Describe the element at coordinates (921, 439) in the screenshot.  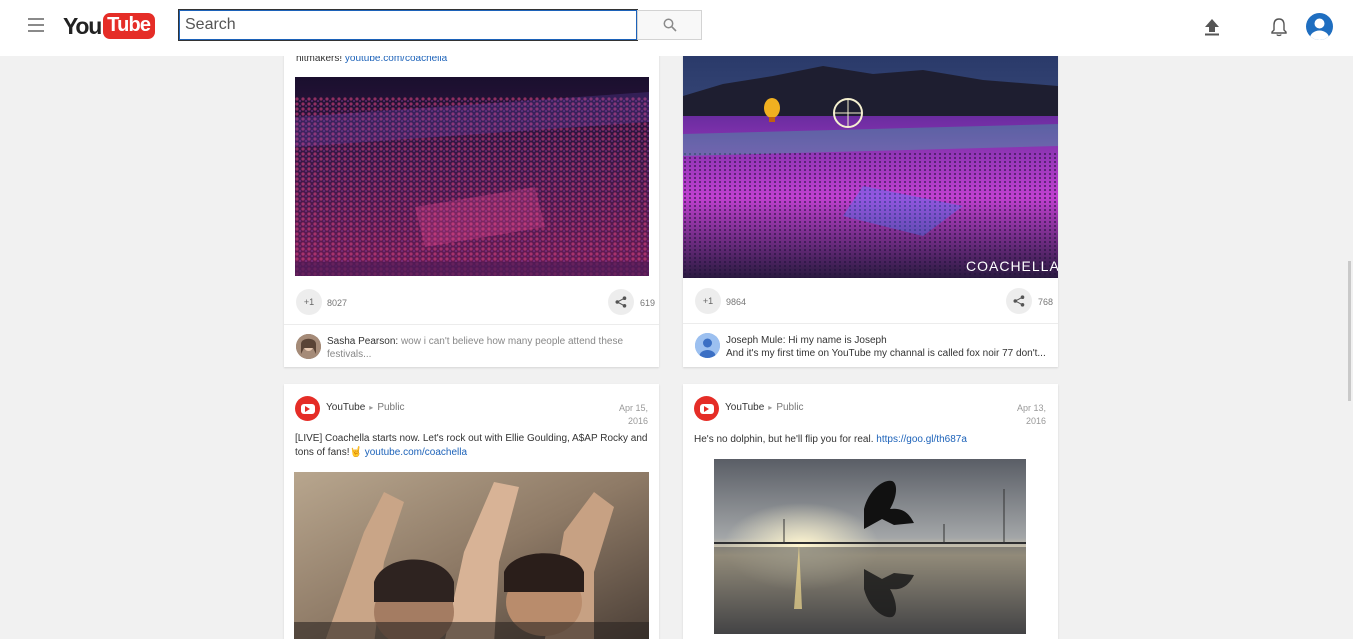
I see `post-link: https://goo.gl/th687a` at that location.